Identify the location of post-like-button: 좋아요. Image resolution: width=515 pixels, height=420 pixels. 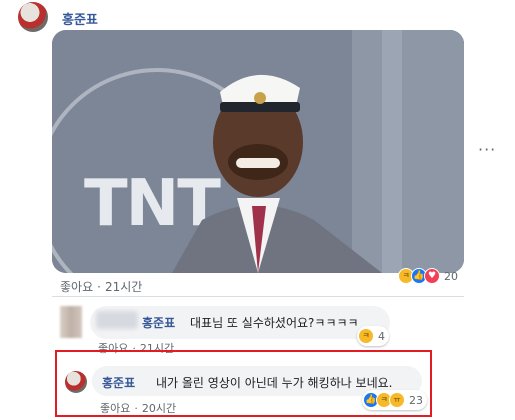
(76, 287).